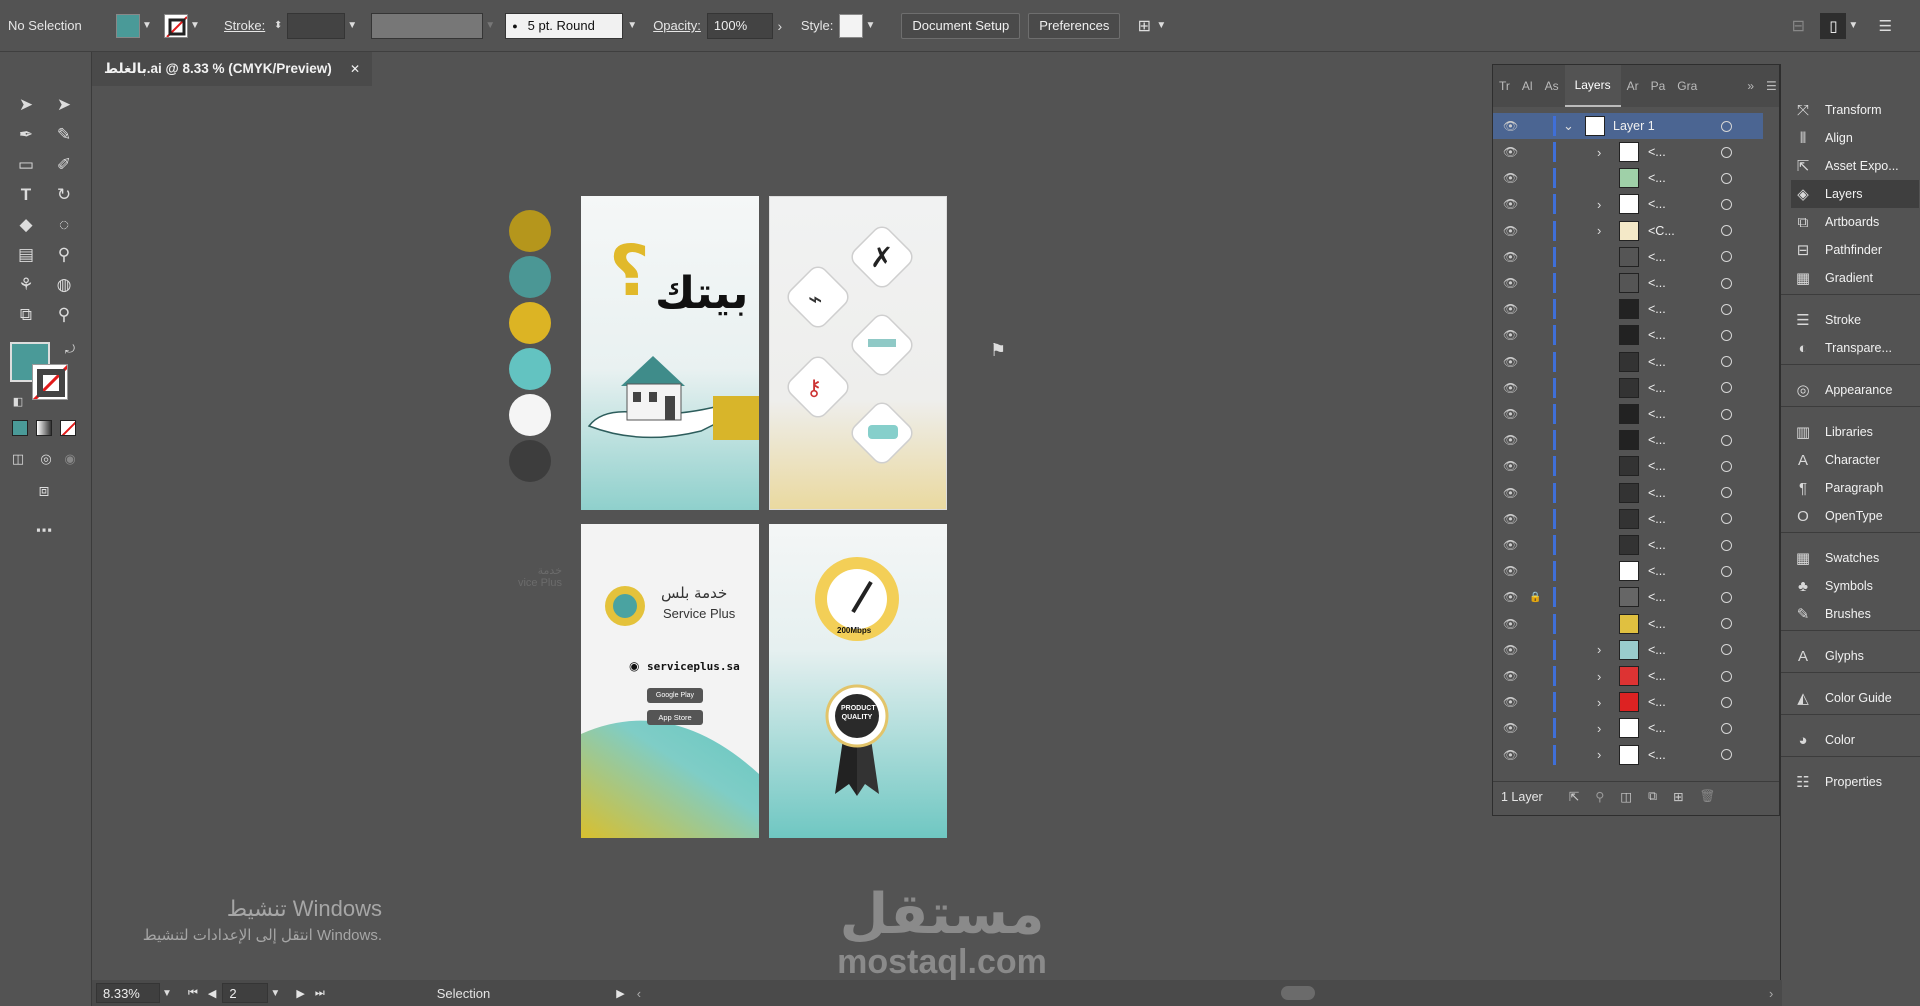 The width and height of the screenshot is (1920, 1006). I want to click on layer-row: 👁 ⌄ Layer 1, so click(1628, 126).